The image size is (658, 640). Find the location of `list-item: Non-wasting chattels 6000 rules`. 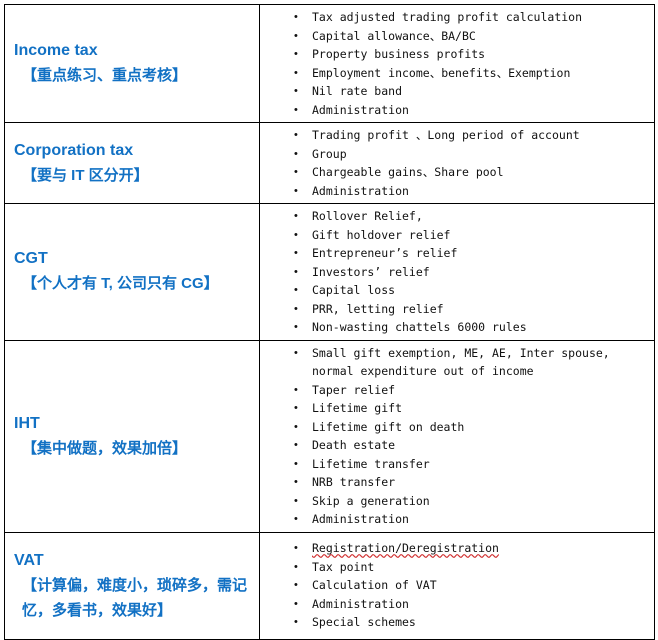

list-item: Non-wasting chattels 6000 rules is located at coordinates (454, 327).